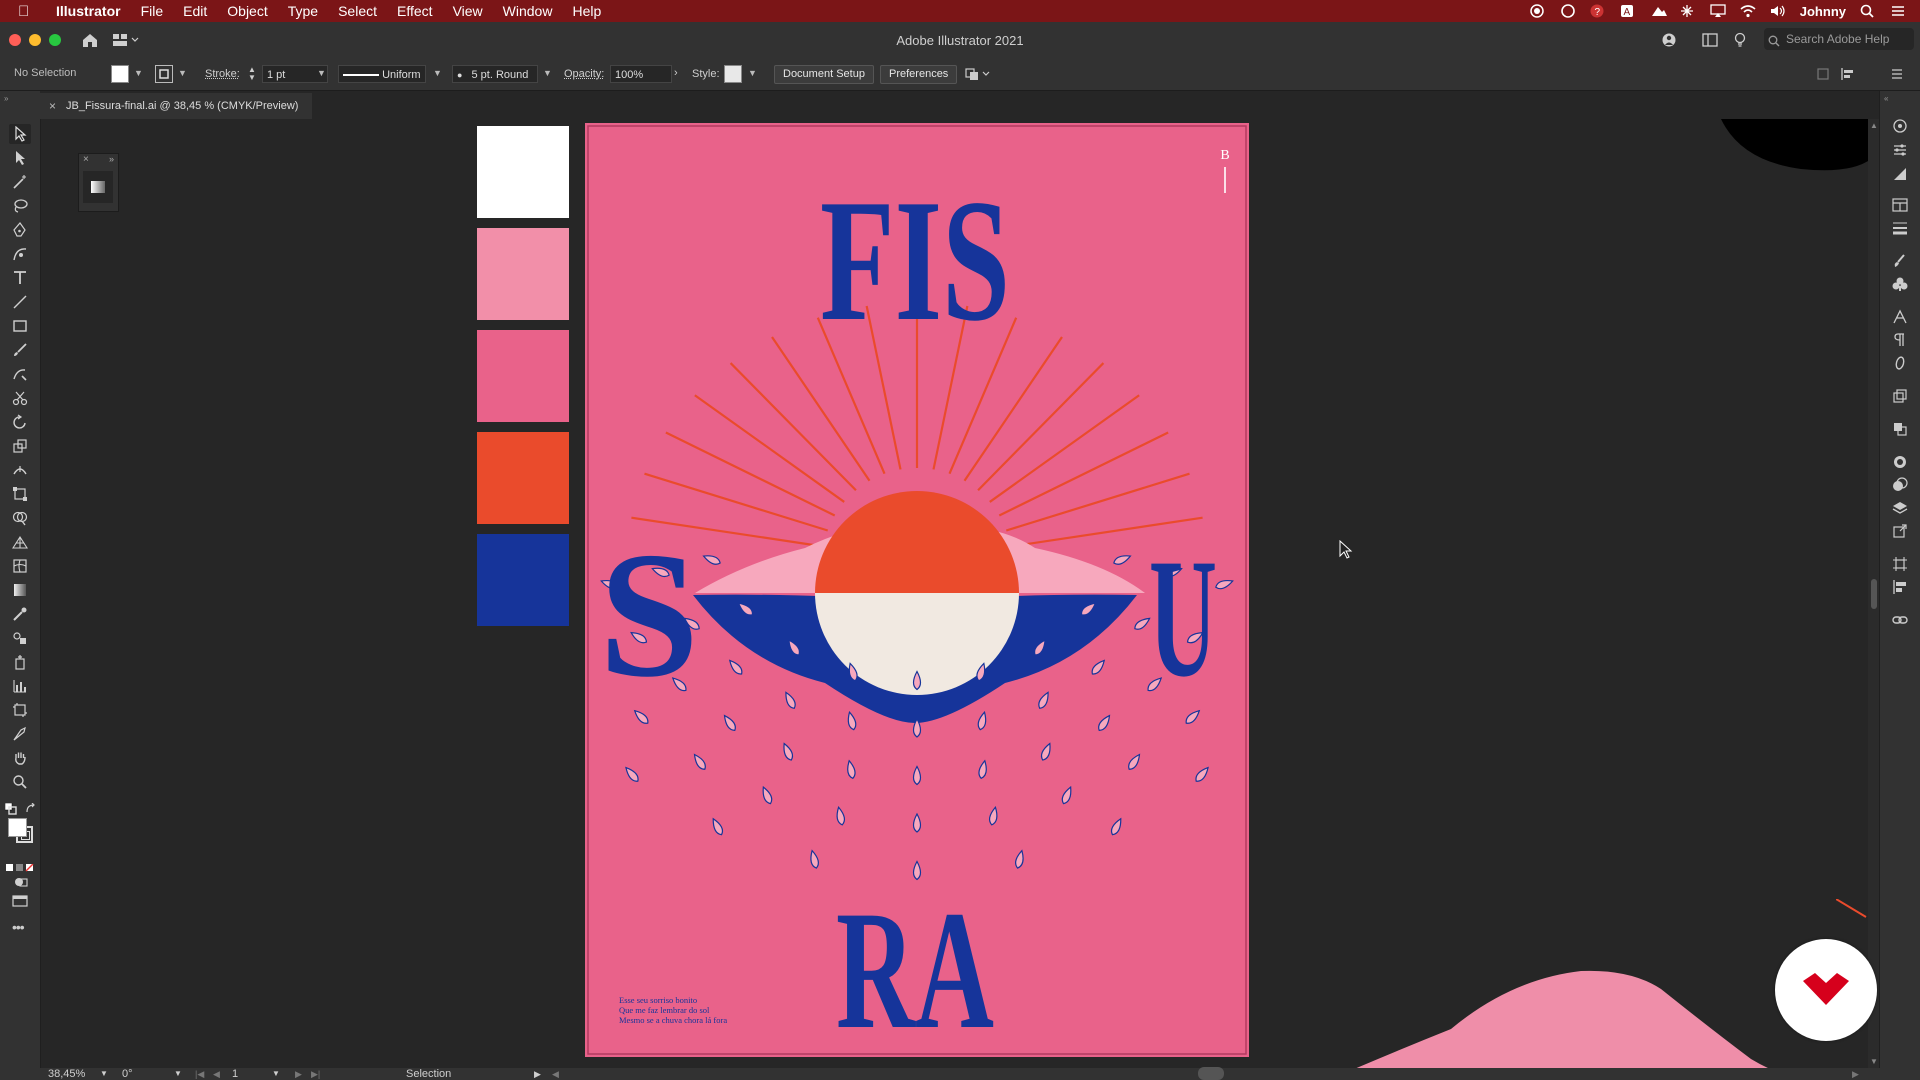 This screenshot has width=1920, height=1080. What do you see at coordinates (20, 230) in the screenshot?
I see `pen-tool-icon` at bounding box center [20, 230].